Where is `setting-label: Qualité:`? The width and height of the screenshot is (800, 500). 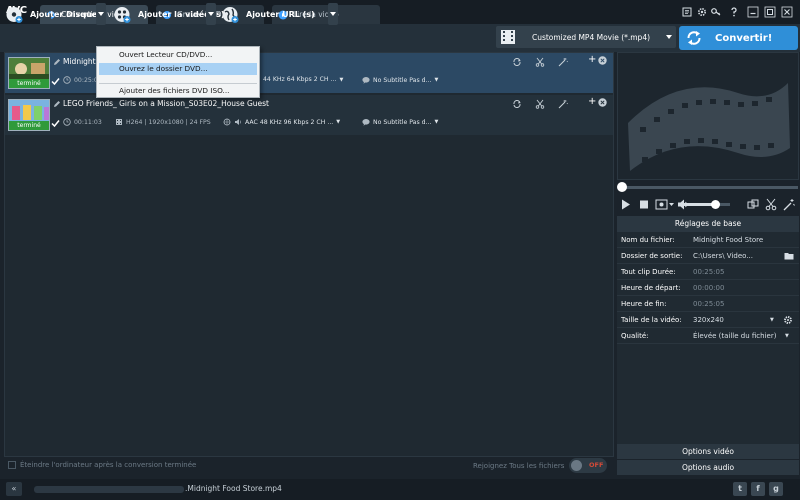 setting-label: Qualité: is located at coordinates (635, 336).